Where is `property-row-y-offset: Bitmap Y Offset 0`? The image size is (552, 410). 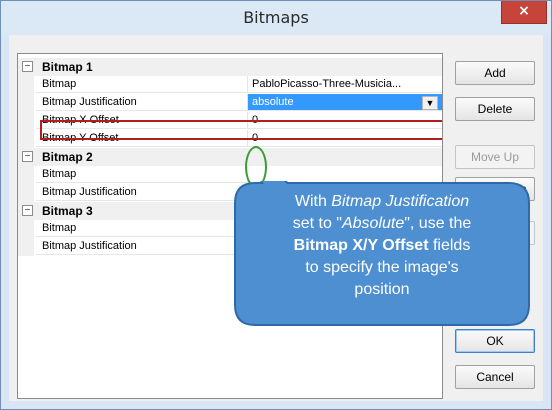 property-row-y-offset: Bitmap Y Offset 0 is located at coordinates (230, 139).